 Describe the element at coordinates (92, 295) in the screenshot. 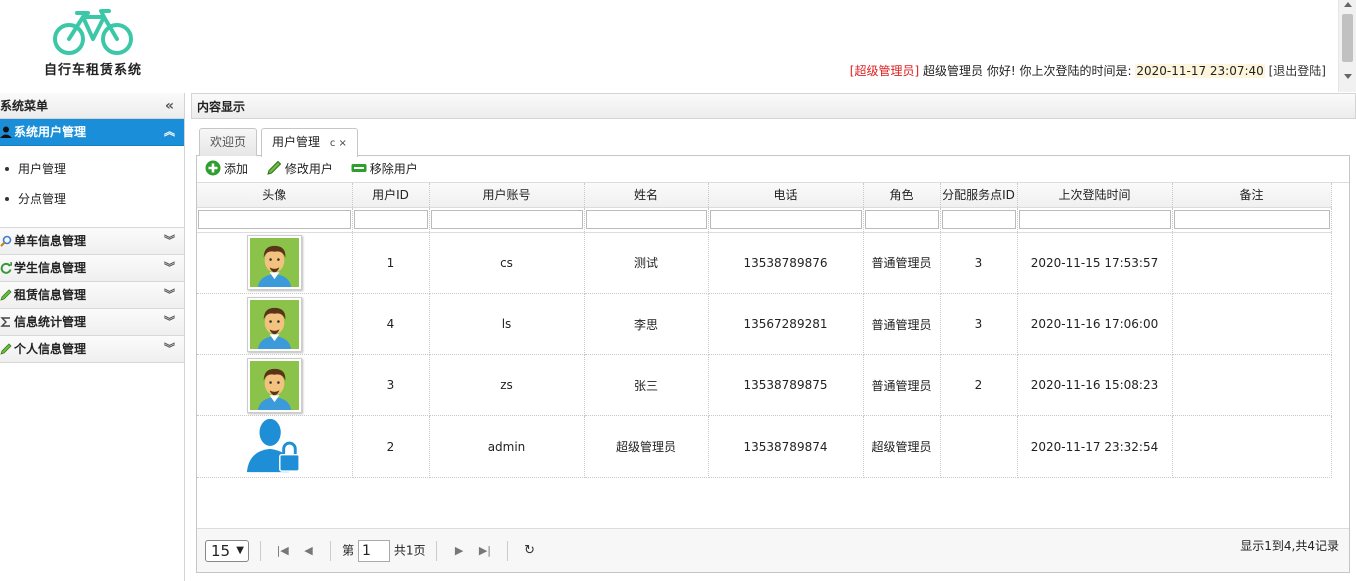

I see `sidebar-section-rental: 租赁信息管理 ︾` at that location.